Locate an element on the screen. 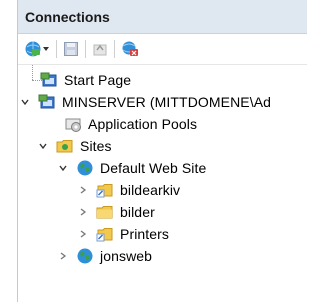  dropdown-arrow-icon is located at coordinates (46, 49).